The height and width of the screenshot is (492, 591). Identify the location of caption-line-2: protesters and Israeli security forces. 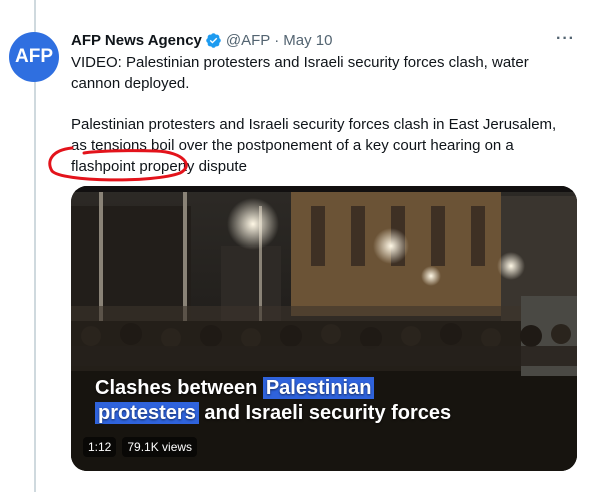
(273, 413).